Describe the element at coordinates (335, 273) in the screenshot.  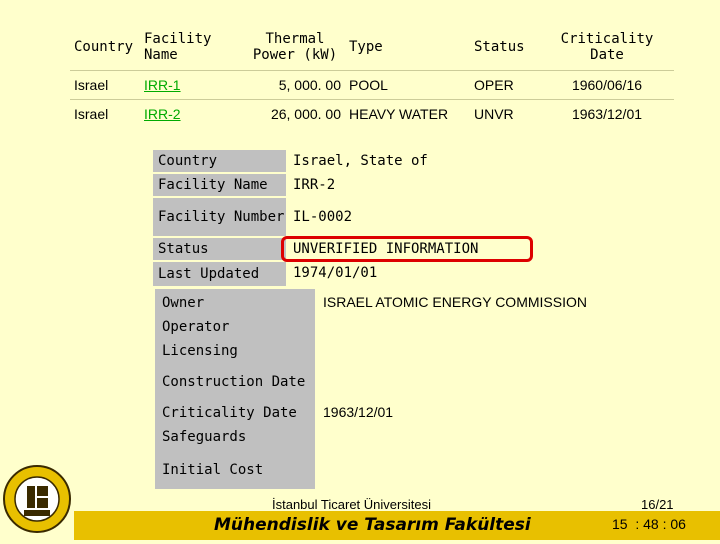
I see `detail-last-updated-value: 1974/01/01` at that location.